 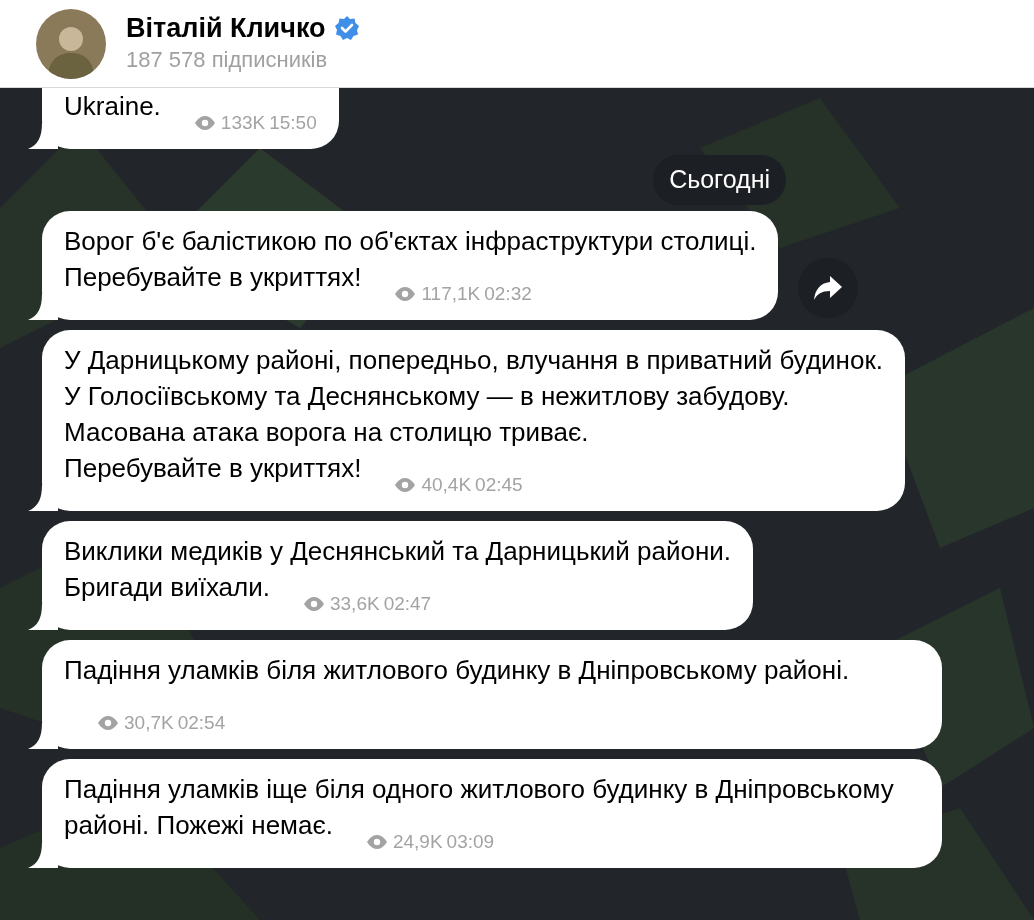 I want to click on message-time: 02:32, so click(x=508, y=293).